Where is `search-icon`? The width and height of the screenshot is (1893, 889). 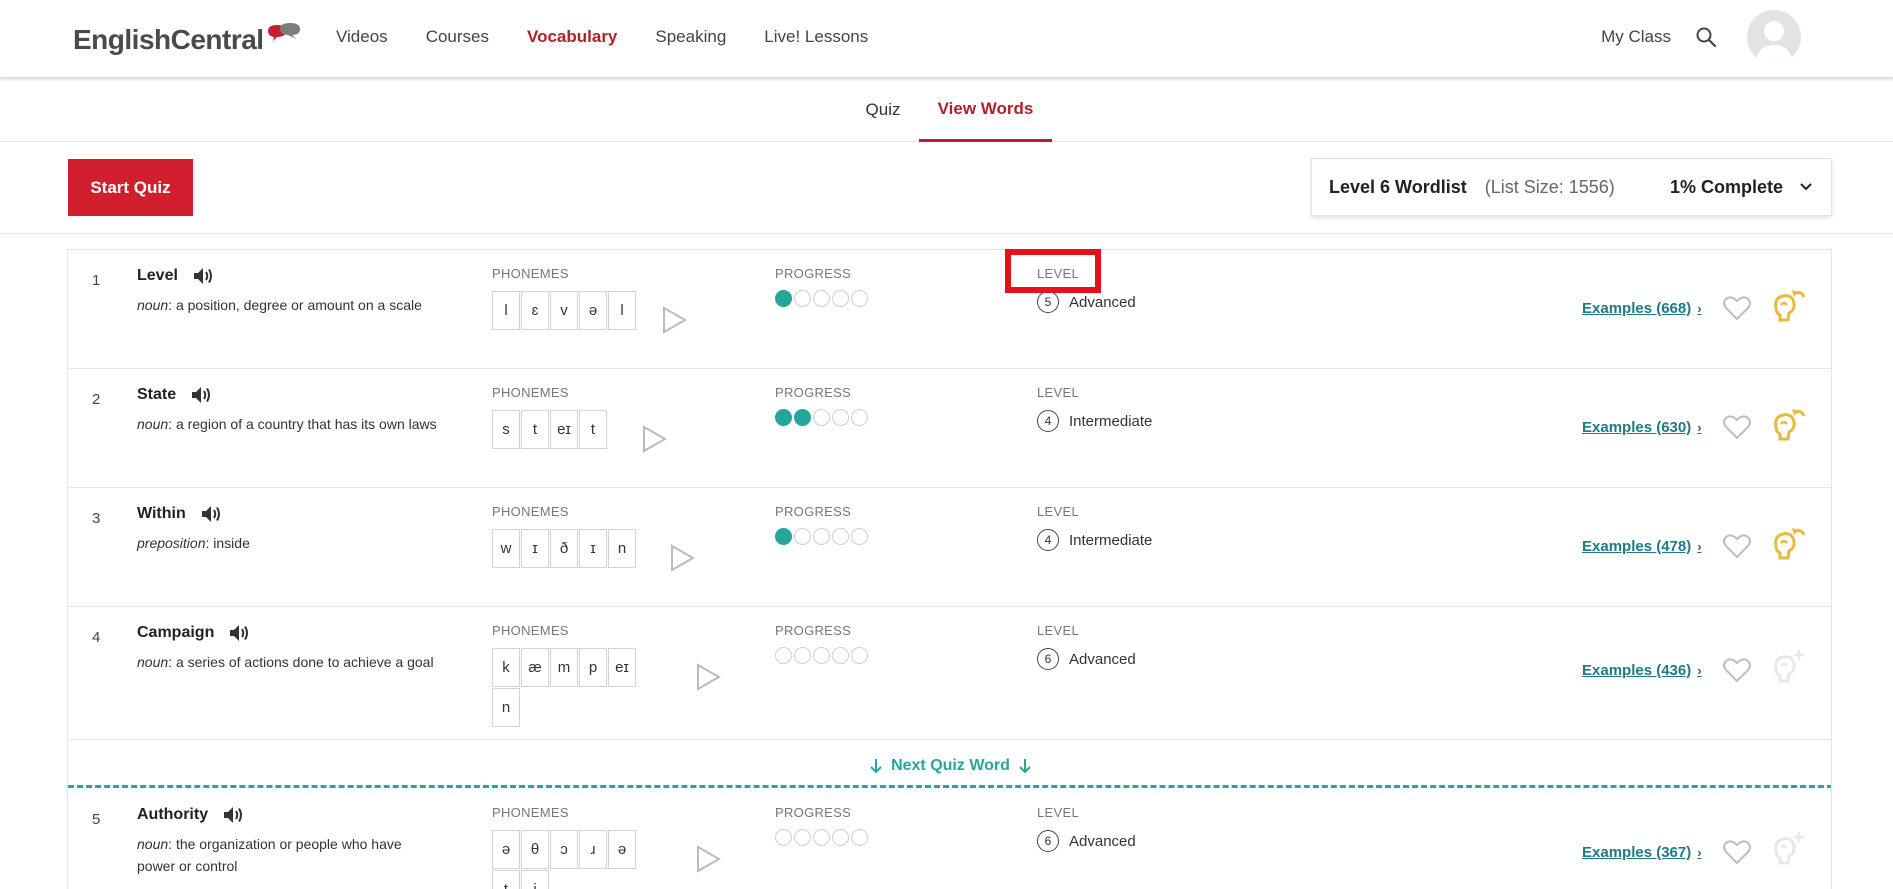
search-icon is located at coordinates (1706, 37).